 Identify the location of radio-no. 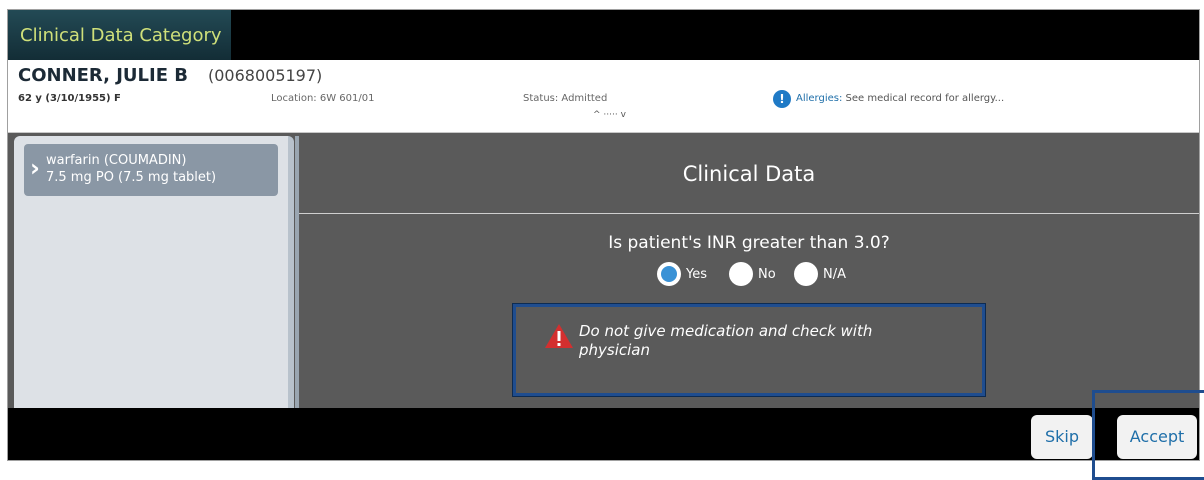
(741, 274).